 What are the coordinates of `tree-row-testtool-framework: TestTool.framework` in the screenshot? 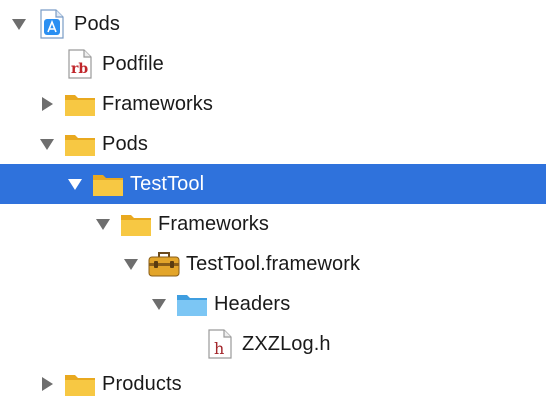 It's located at (273, 264).